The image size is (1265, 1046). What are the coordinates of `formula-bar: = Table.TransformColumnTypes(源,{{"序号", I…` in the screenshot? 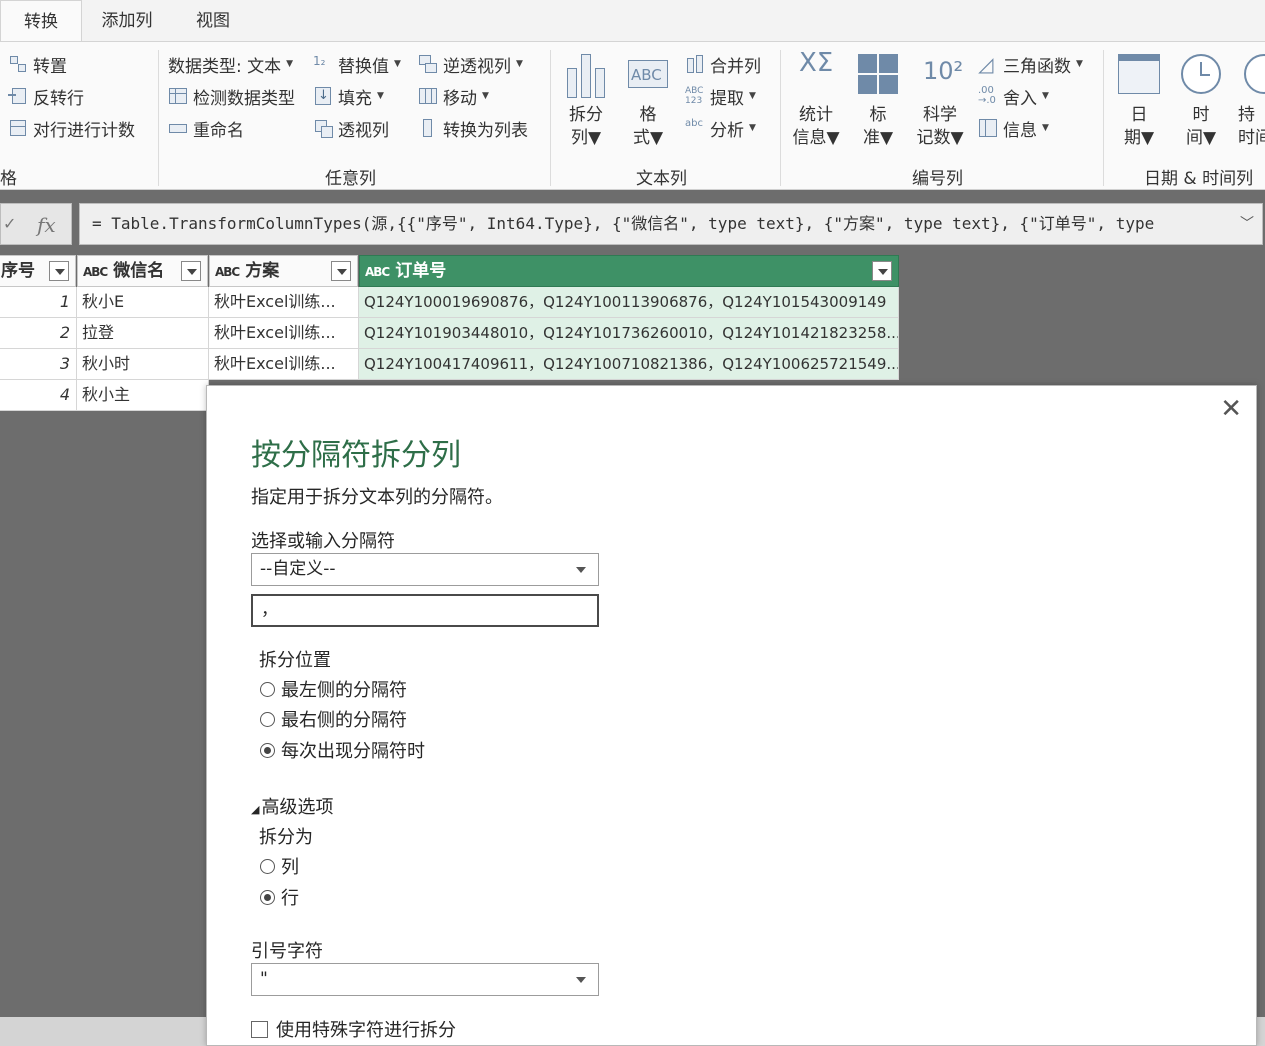 It's located at (671, 224).